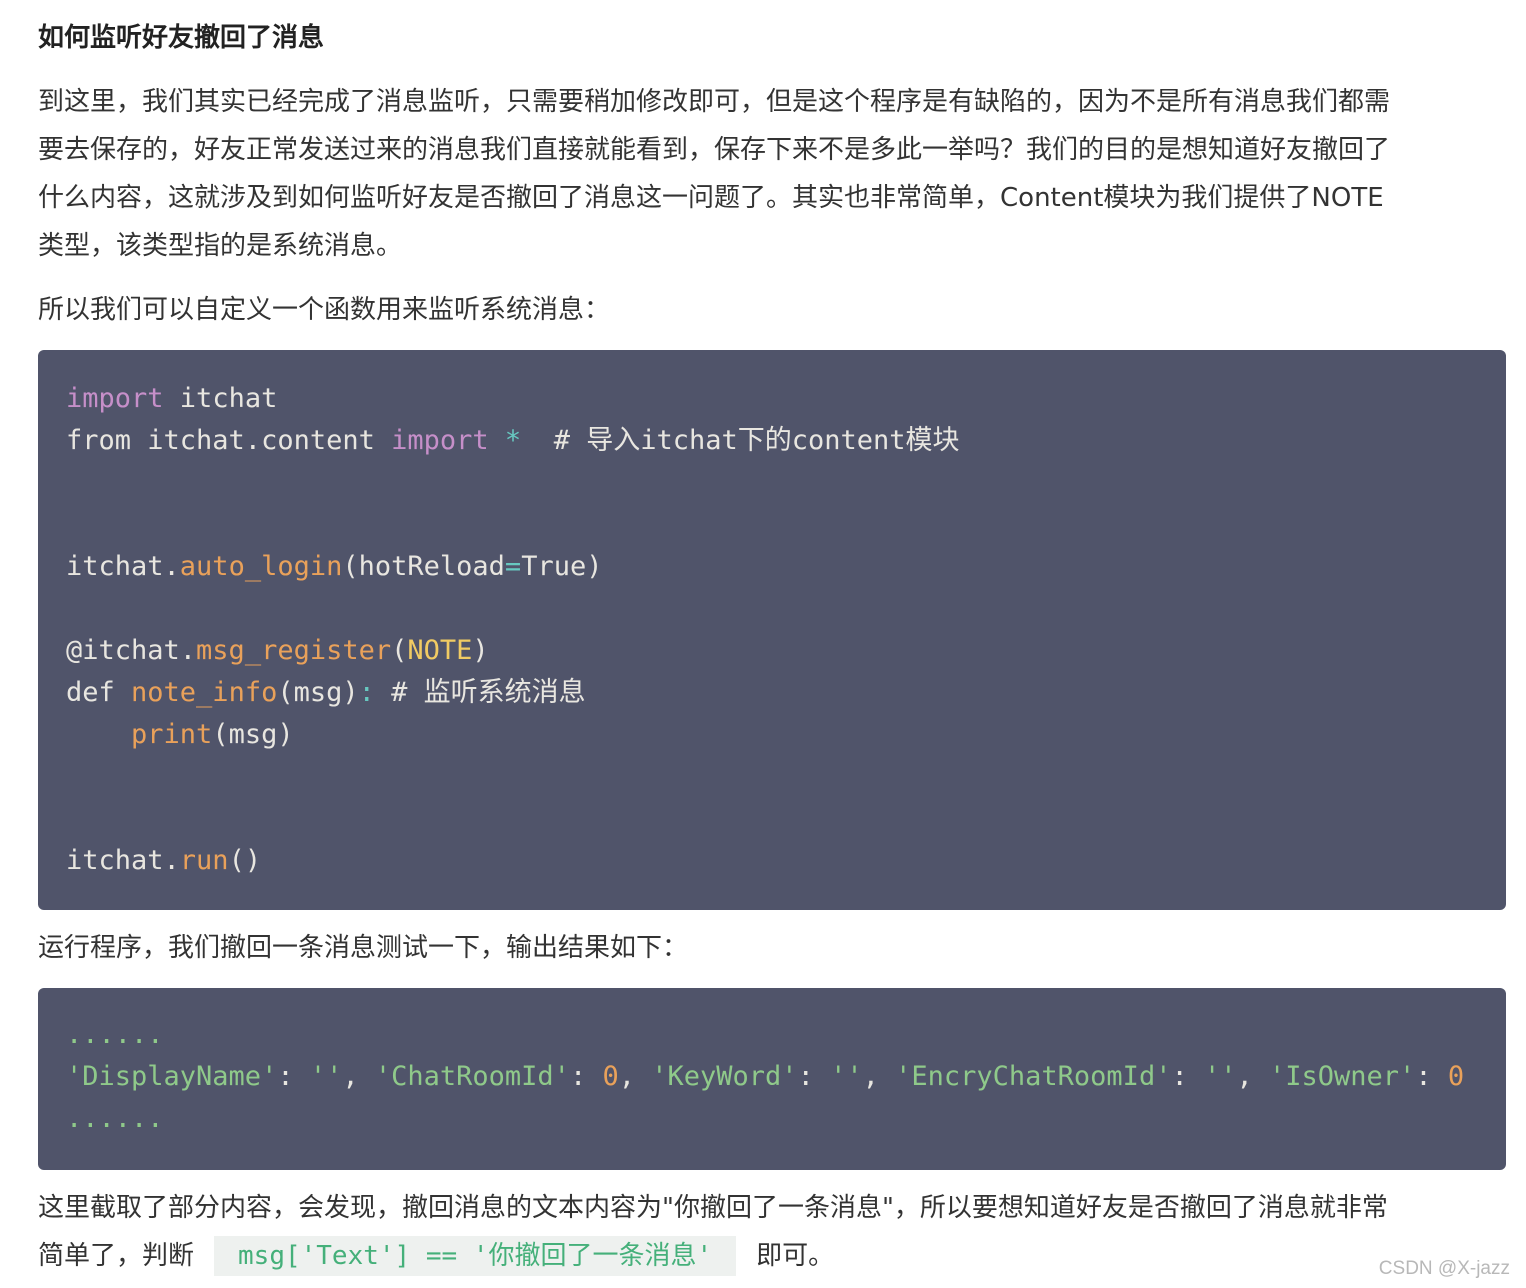  Describe the element at coordinates (740, 440) in the screenshot. I see `code-comment: # 导入itchat下的content模块` at that location.